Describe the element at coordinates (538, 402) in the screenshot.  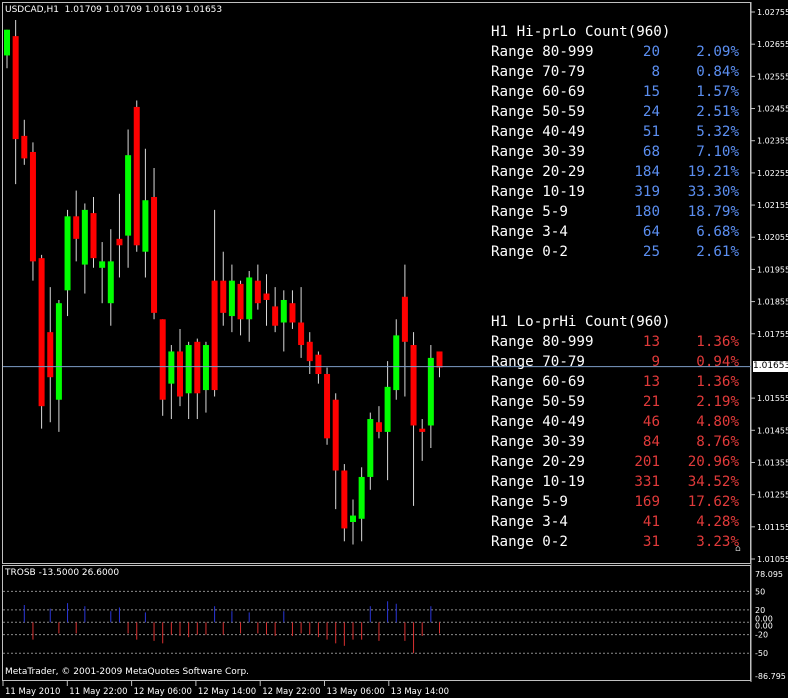
I see `range-label: Range 50-59` at that location.